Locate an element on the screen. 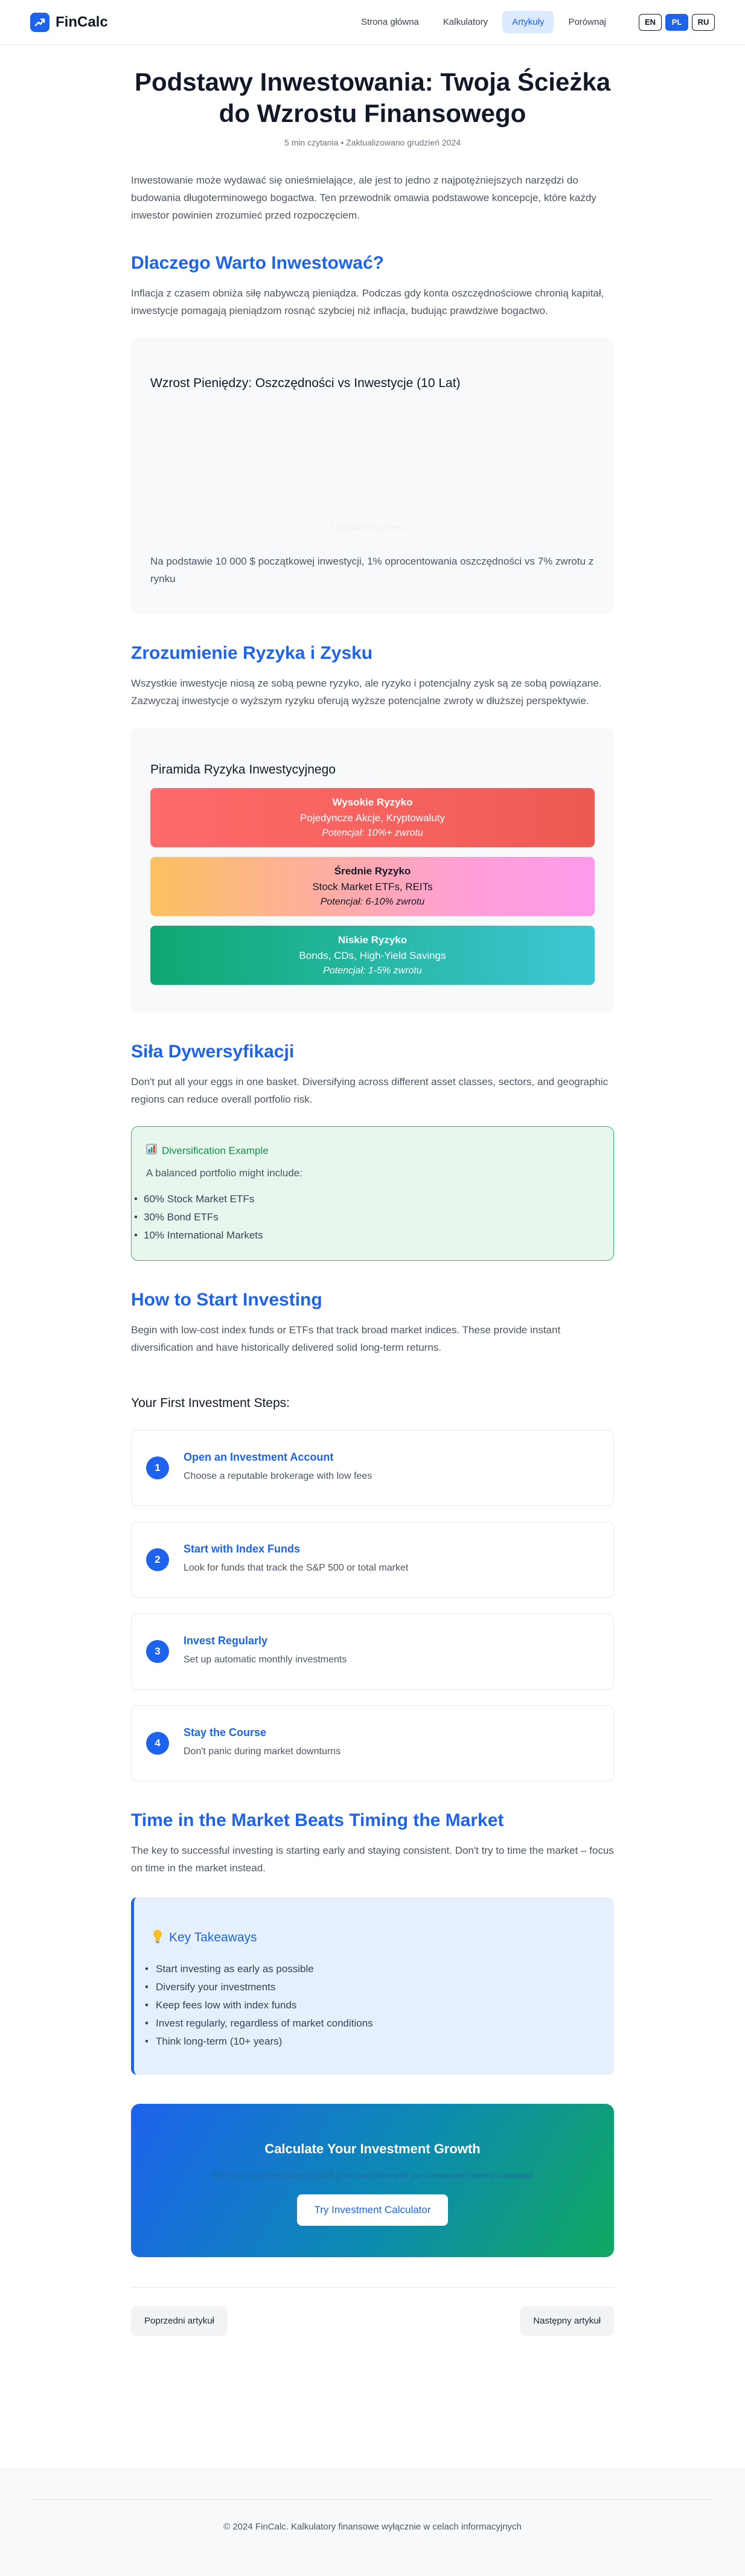 The image size is (745, 2576). list-item: Start investing as early as possible is located at coordinates (371, 1969).